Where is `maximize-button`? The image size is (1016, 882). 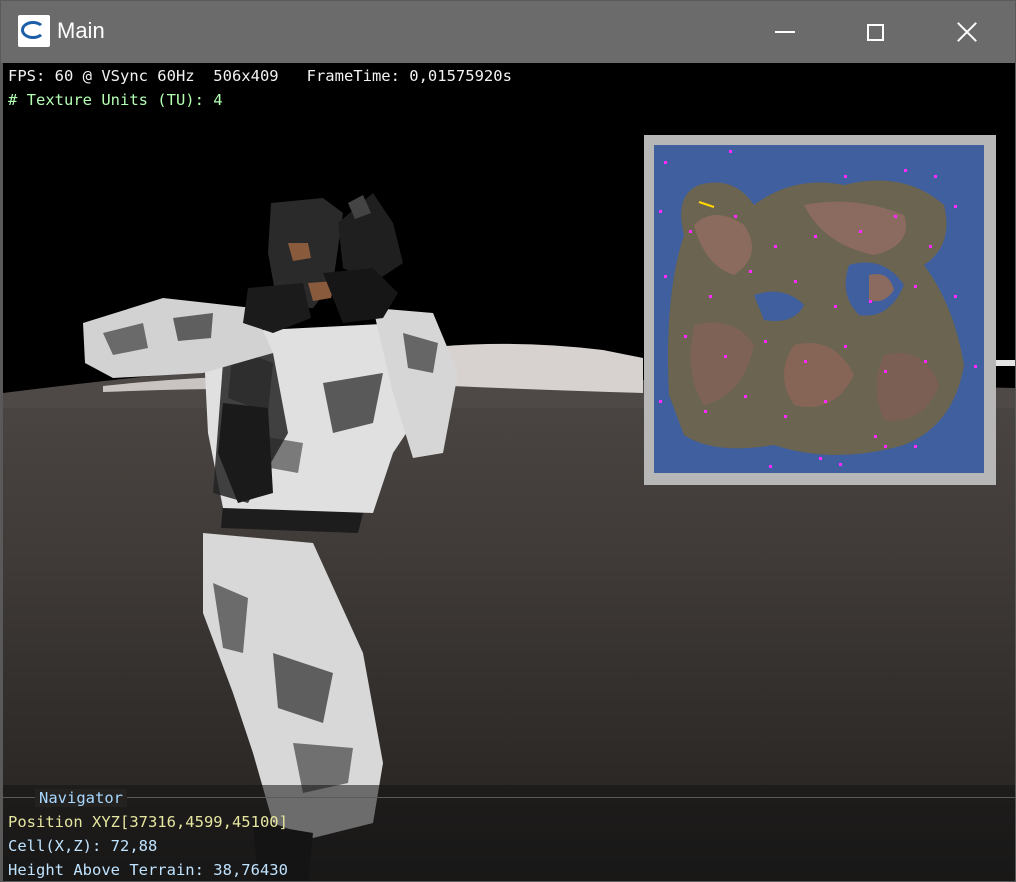
maximize-button is located at coordinates (875, 32).